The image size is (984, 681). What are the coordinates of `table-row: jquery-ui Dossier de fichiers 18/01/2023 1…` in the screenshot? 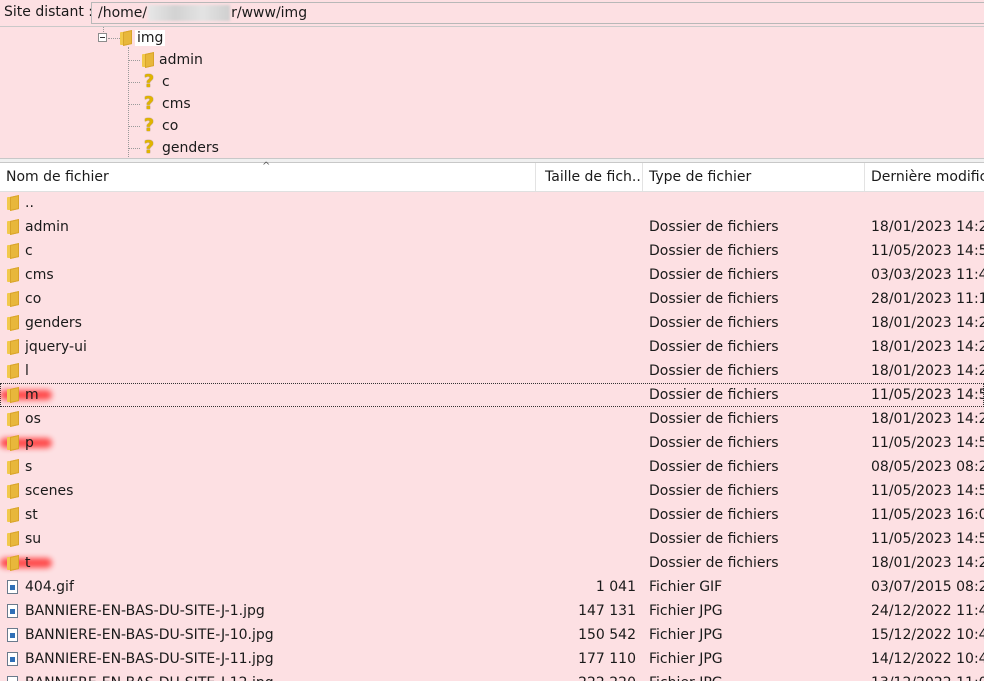 It's located at (492, 347).